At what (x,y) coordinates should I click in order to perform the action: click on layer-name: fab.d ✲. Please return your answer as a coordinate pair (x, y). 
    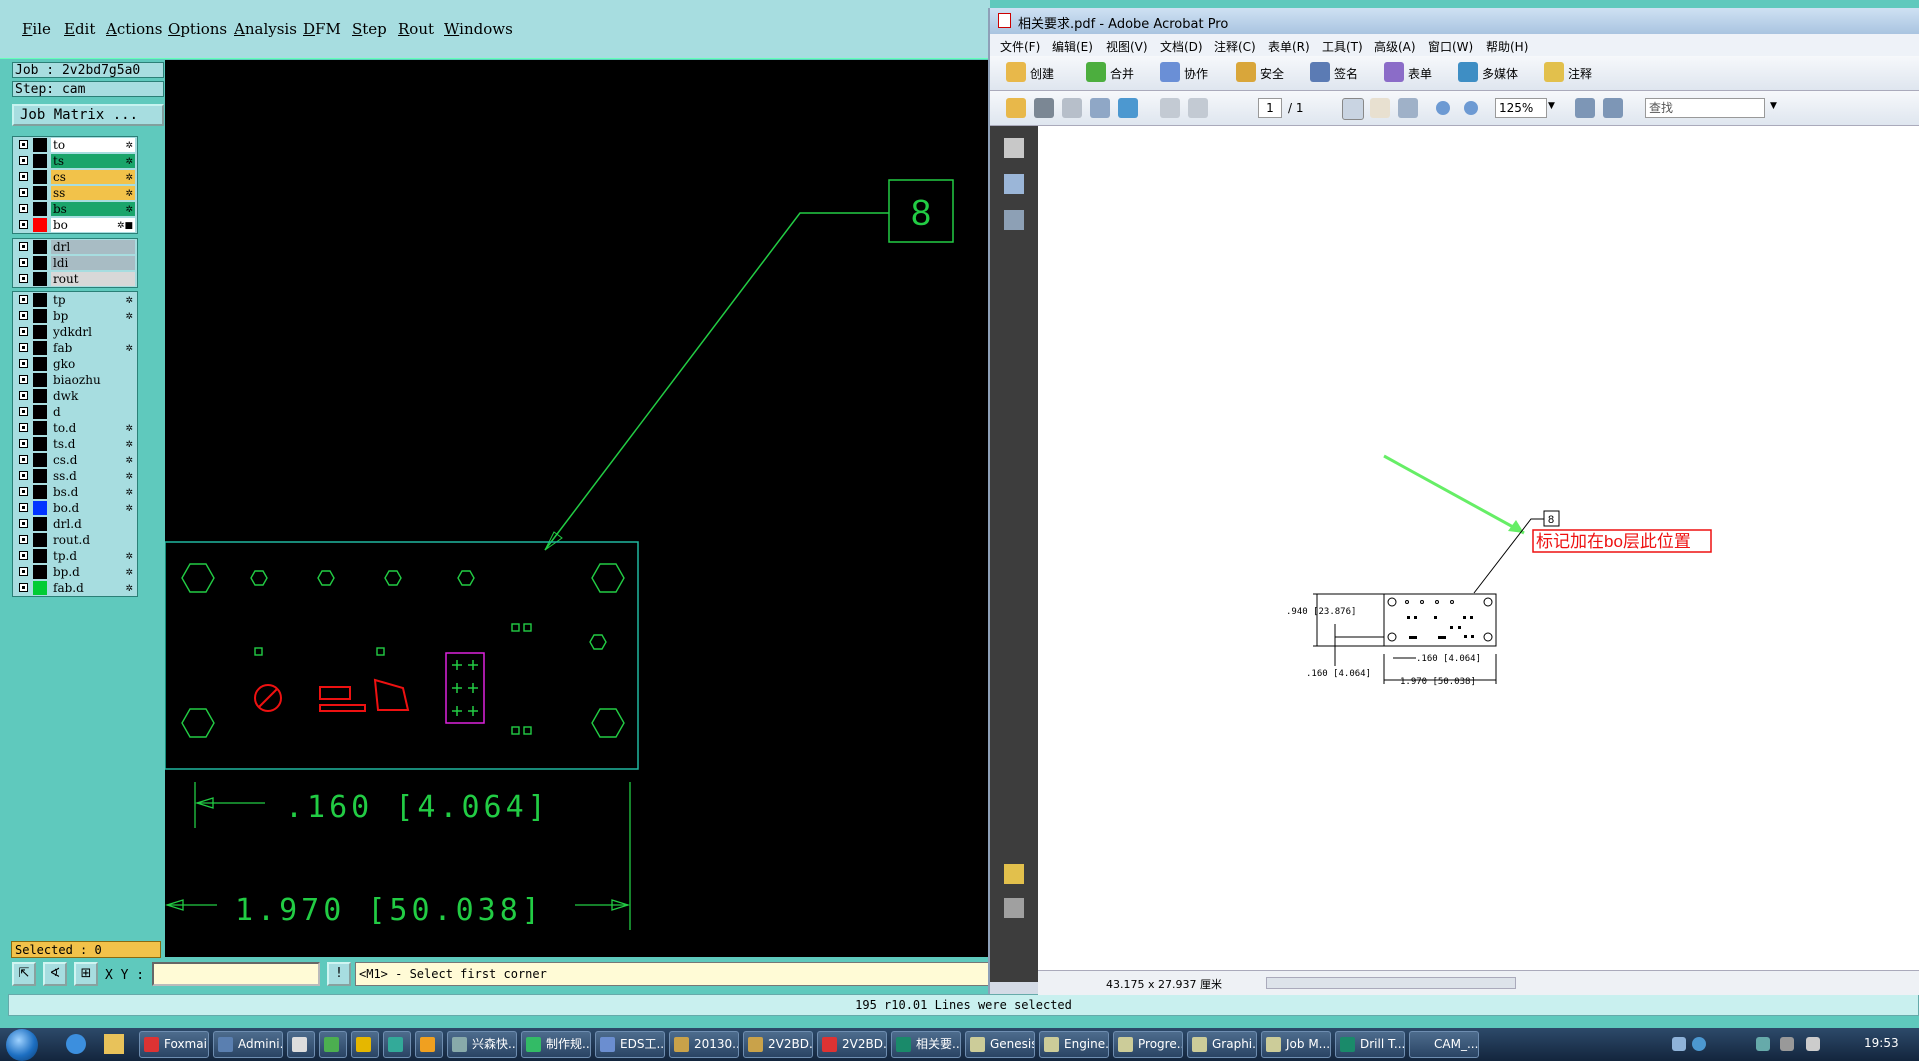
    Looking at the image, I should click on (93, 588).